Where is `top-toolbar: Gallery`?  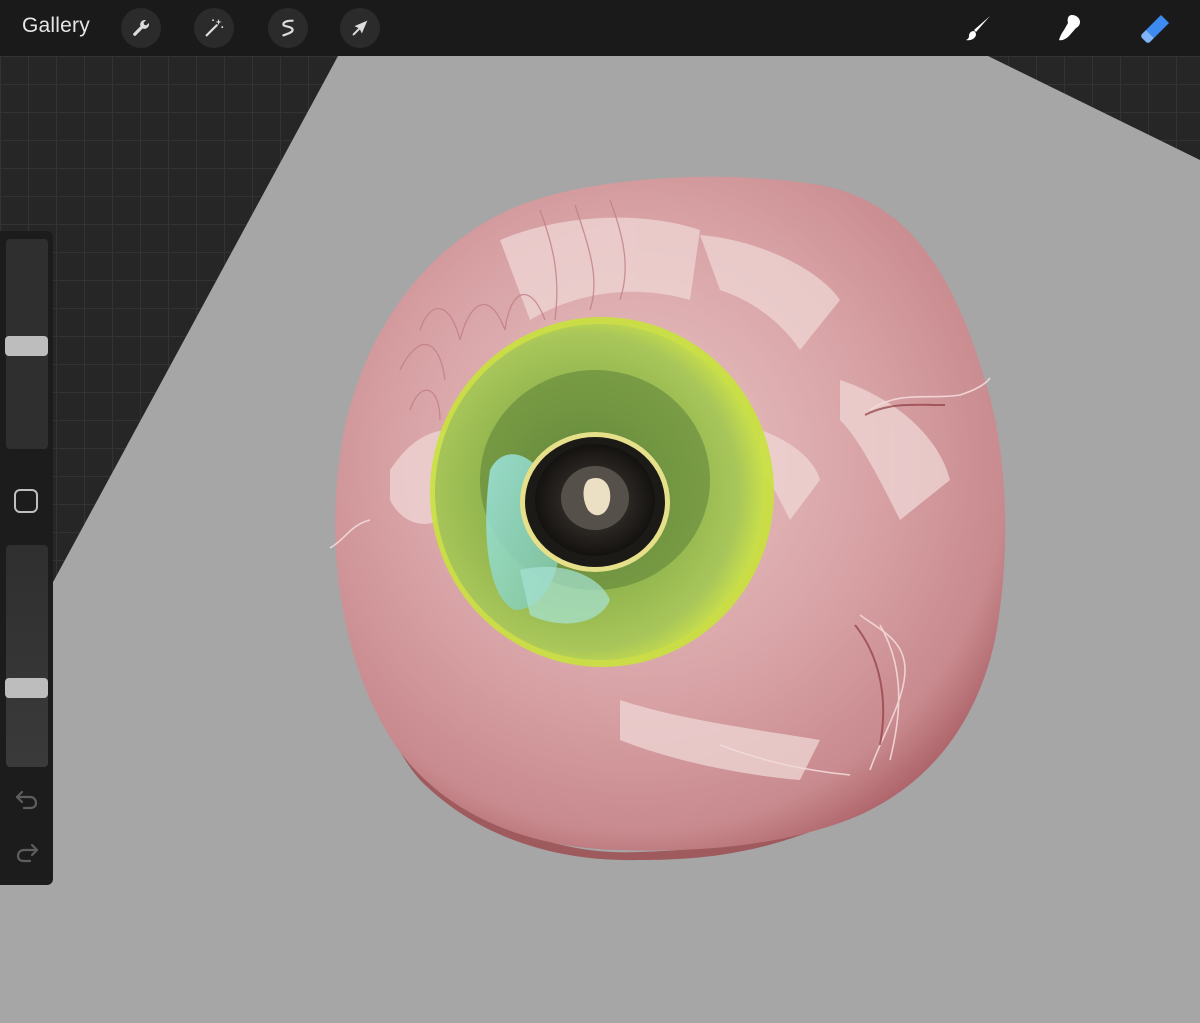
top-toolbar: Gallery is located at coordinates (600, 28).